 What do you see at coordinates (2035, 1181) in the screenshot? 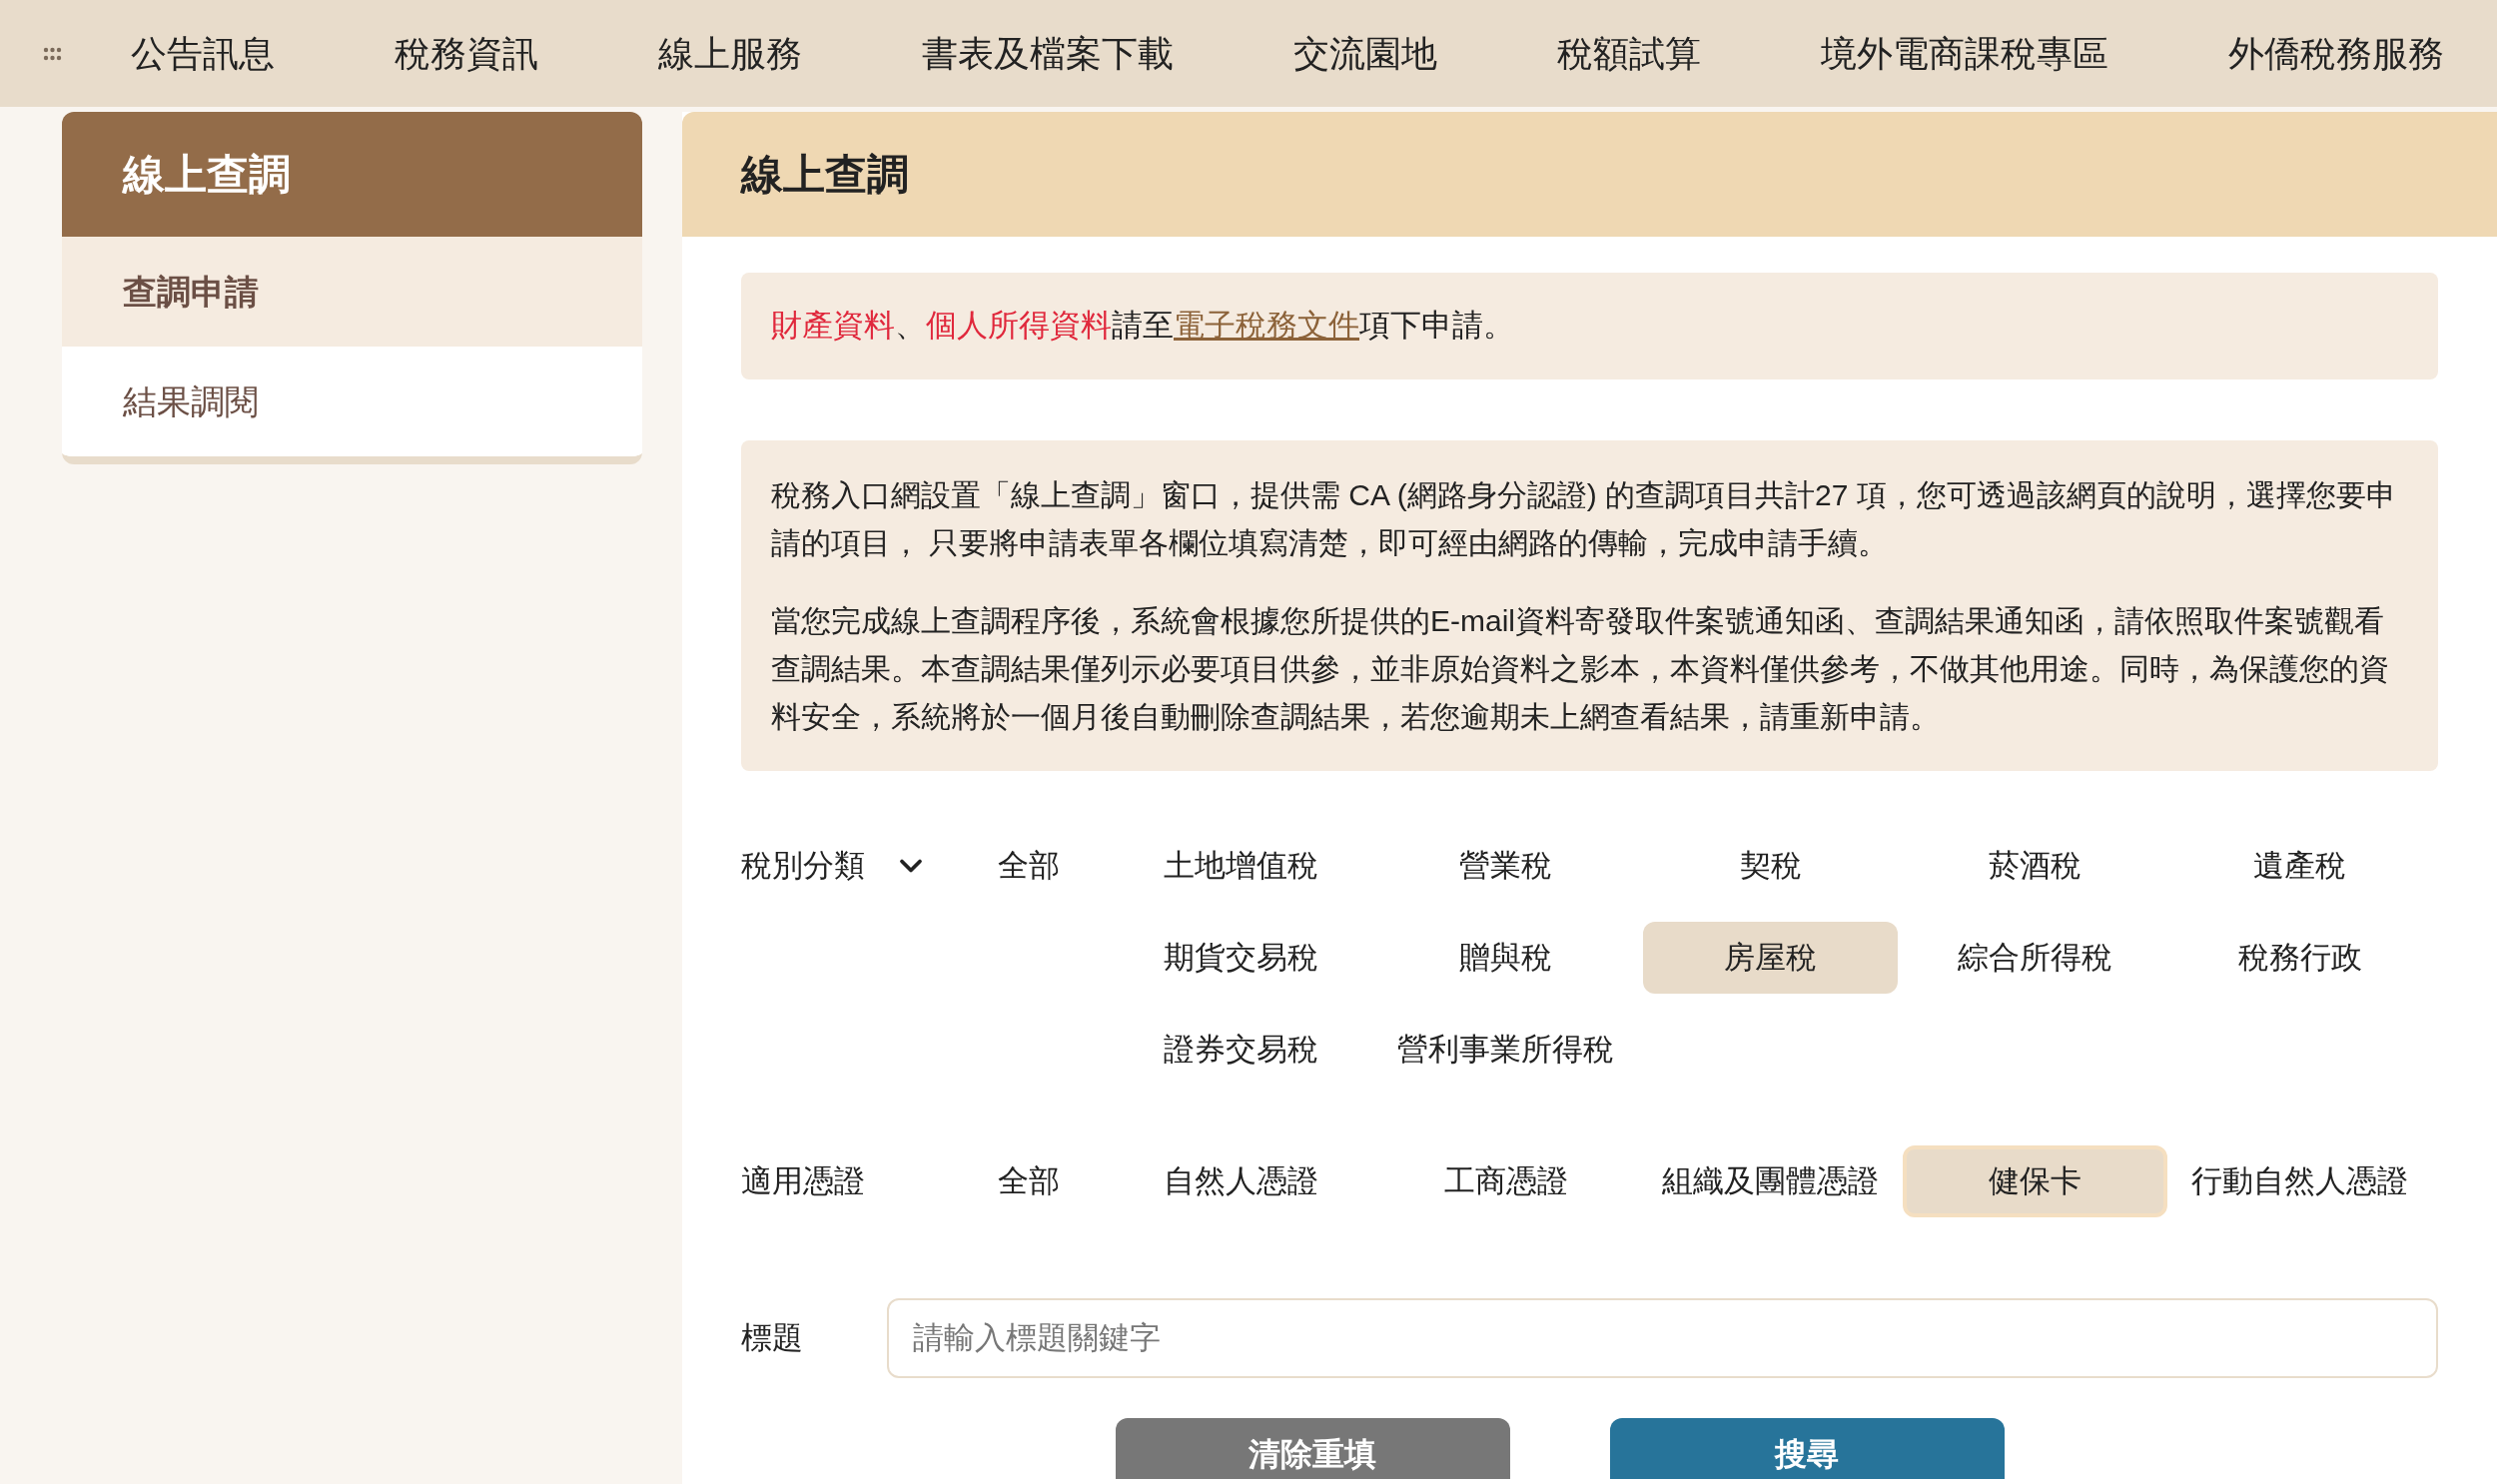
I see `filter-option: 健保卡` at bounding box center [2035, 1181].